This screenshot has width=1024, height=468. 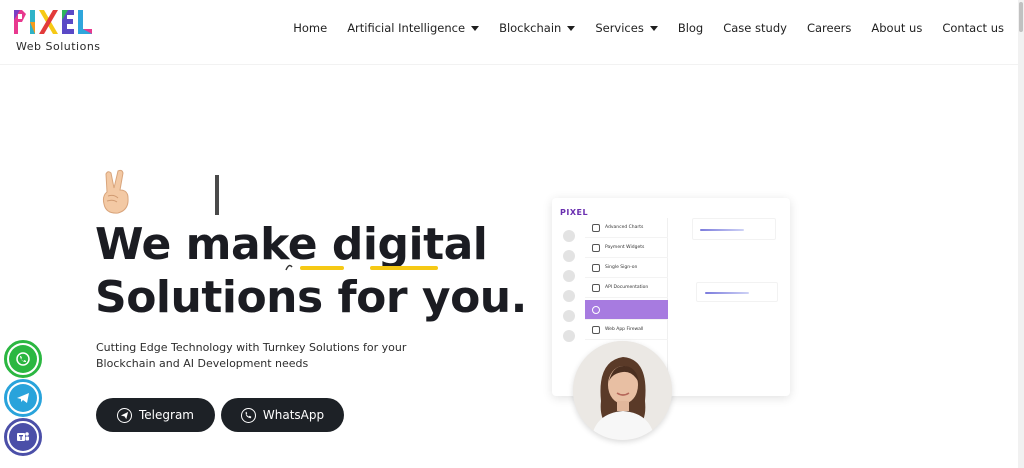 I want to click on nav-careers: Careers, so click(x=829, y=28).